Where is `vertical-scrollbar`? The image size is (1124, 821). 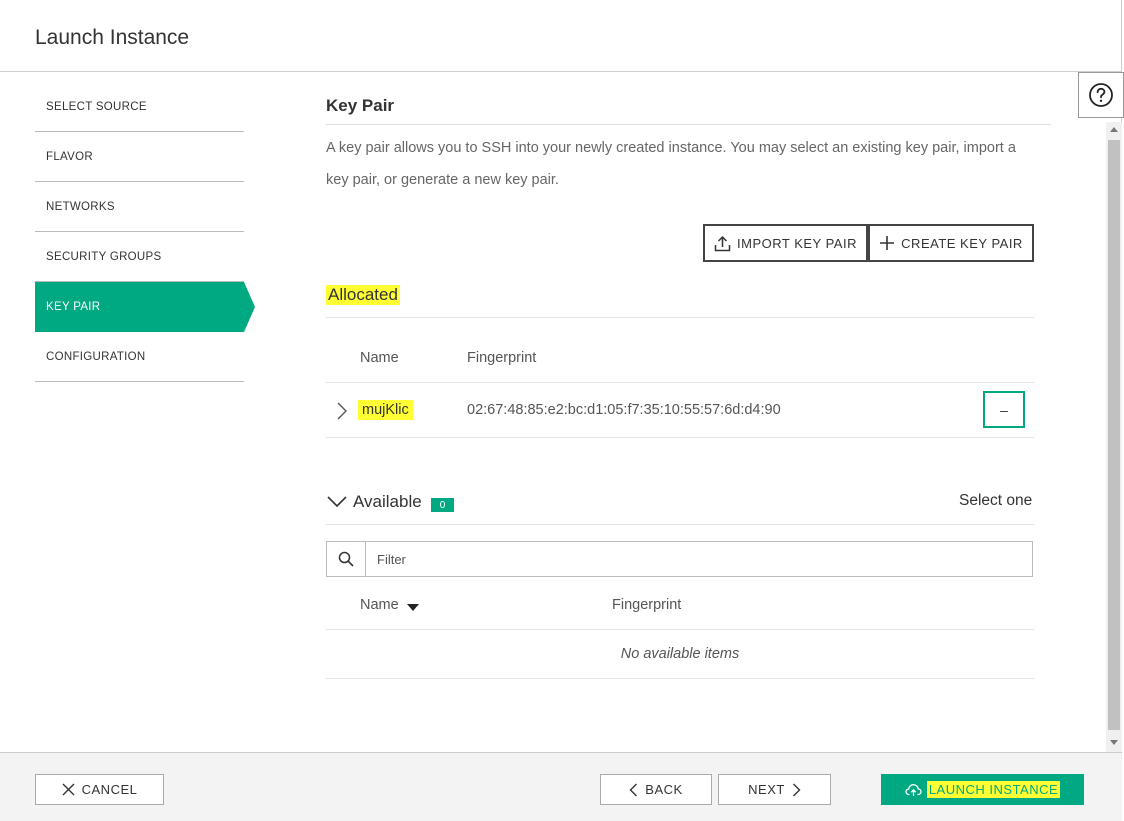
vertical-scrollbar is located at coordinates (1114, 437).